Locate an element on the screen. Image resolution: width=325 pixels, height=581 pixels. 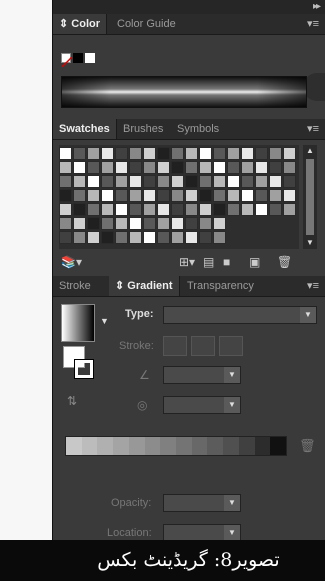
expand-panels-icon: ▸▸ is located at coordinates (317, 7).